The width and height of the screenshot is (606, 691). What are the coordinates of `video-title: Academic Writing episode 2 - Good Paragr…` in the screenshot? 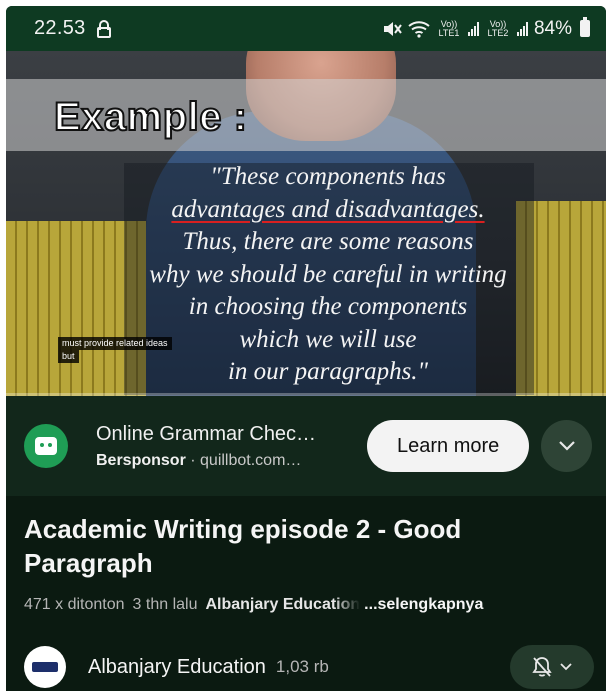 It's located at (304, 546).